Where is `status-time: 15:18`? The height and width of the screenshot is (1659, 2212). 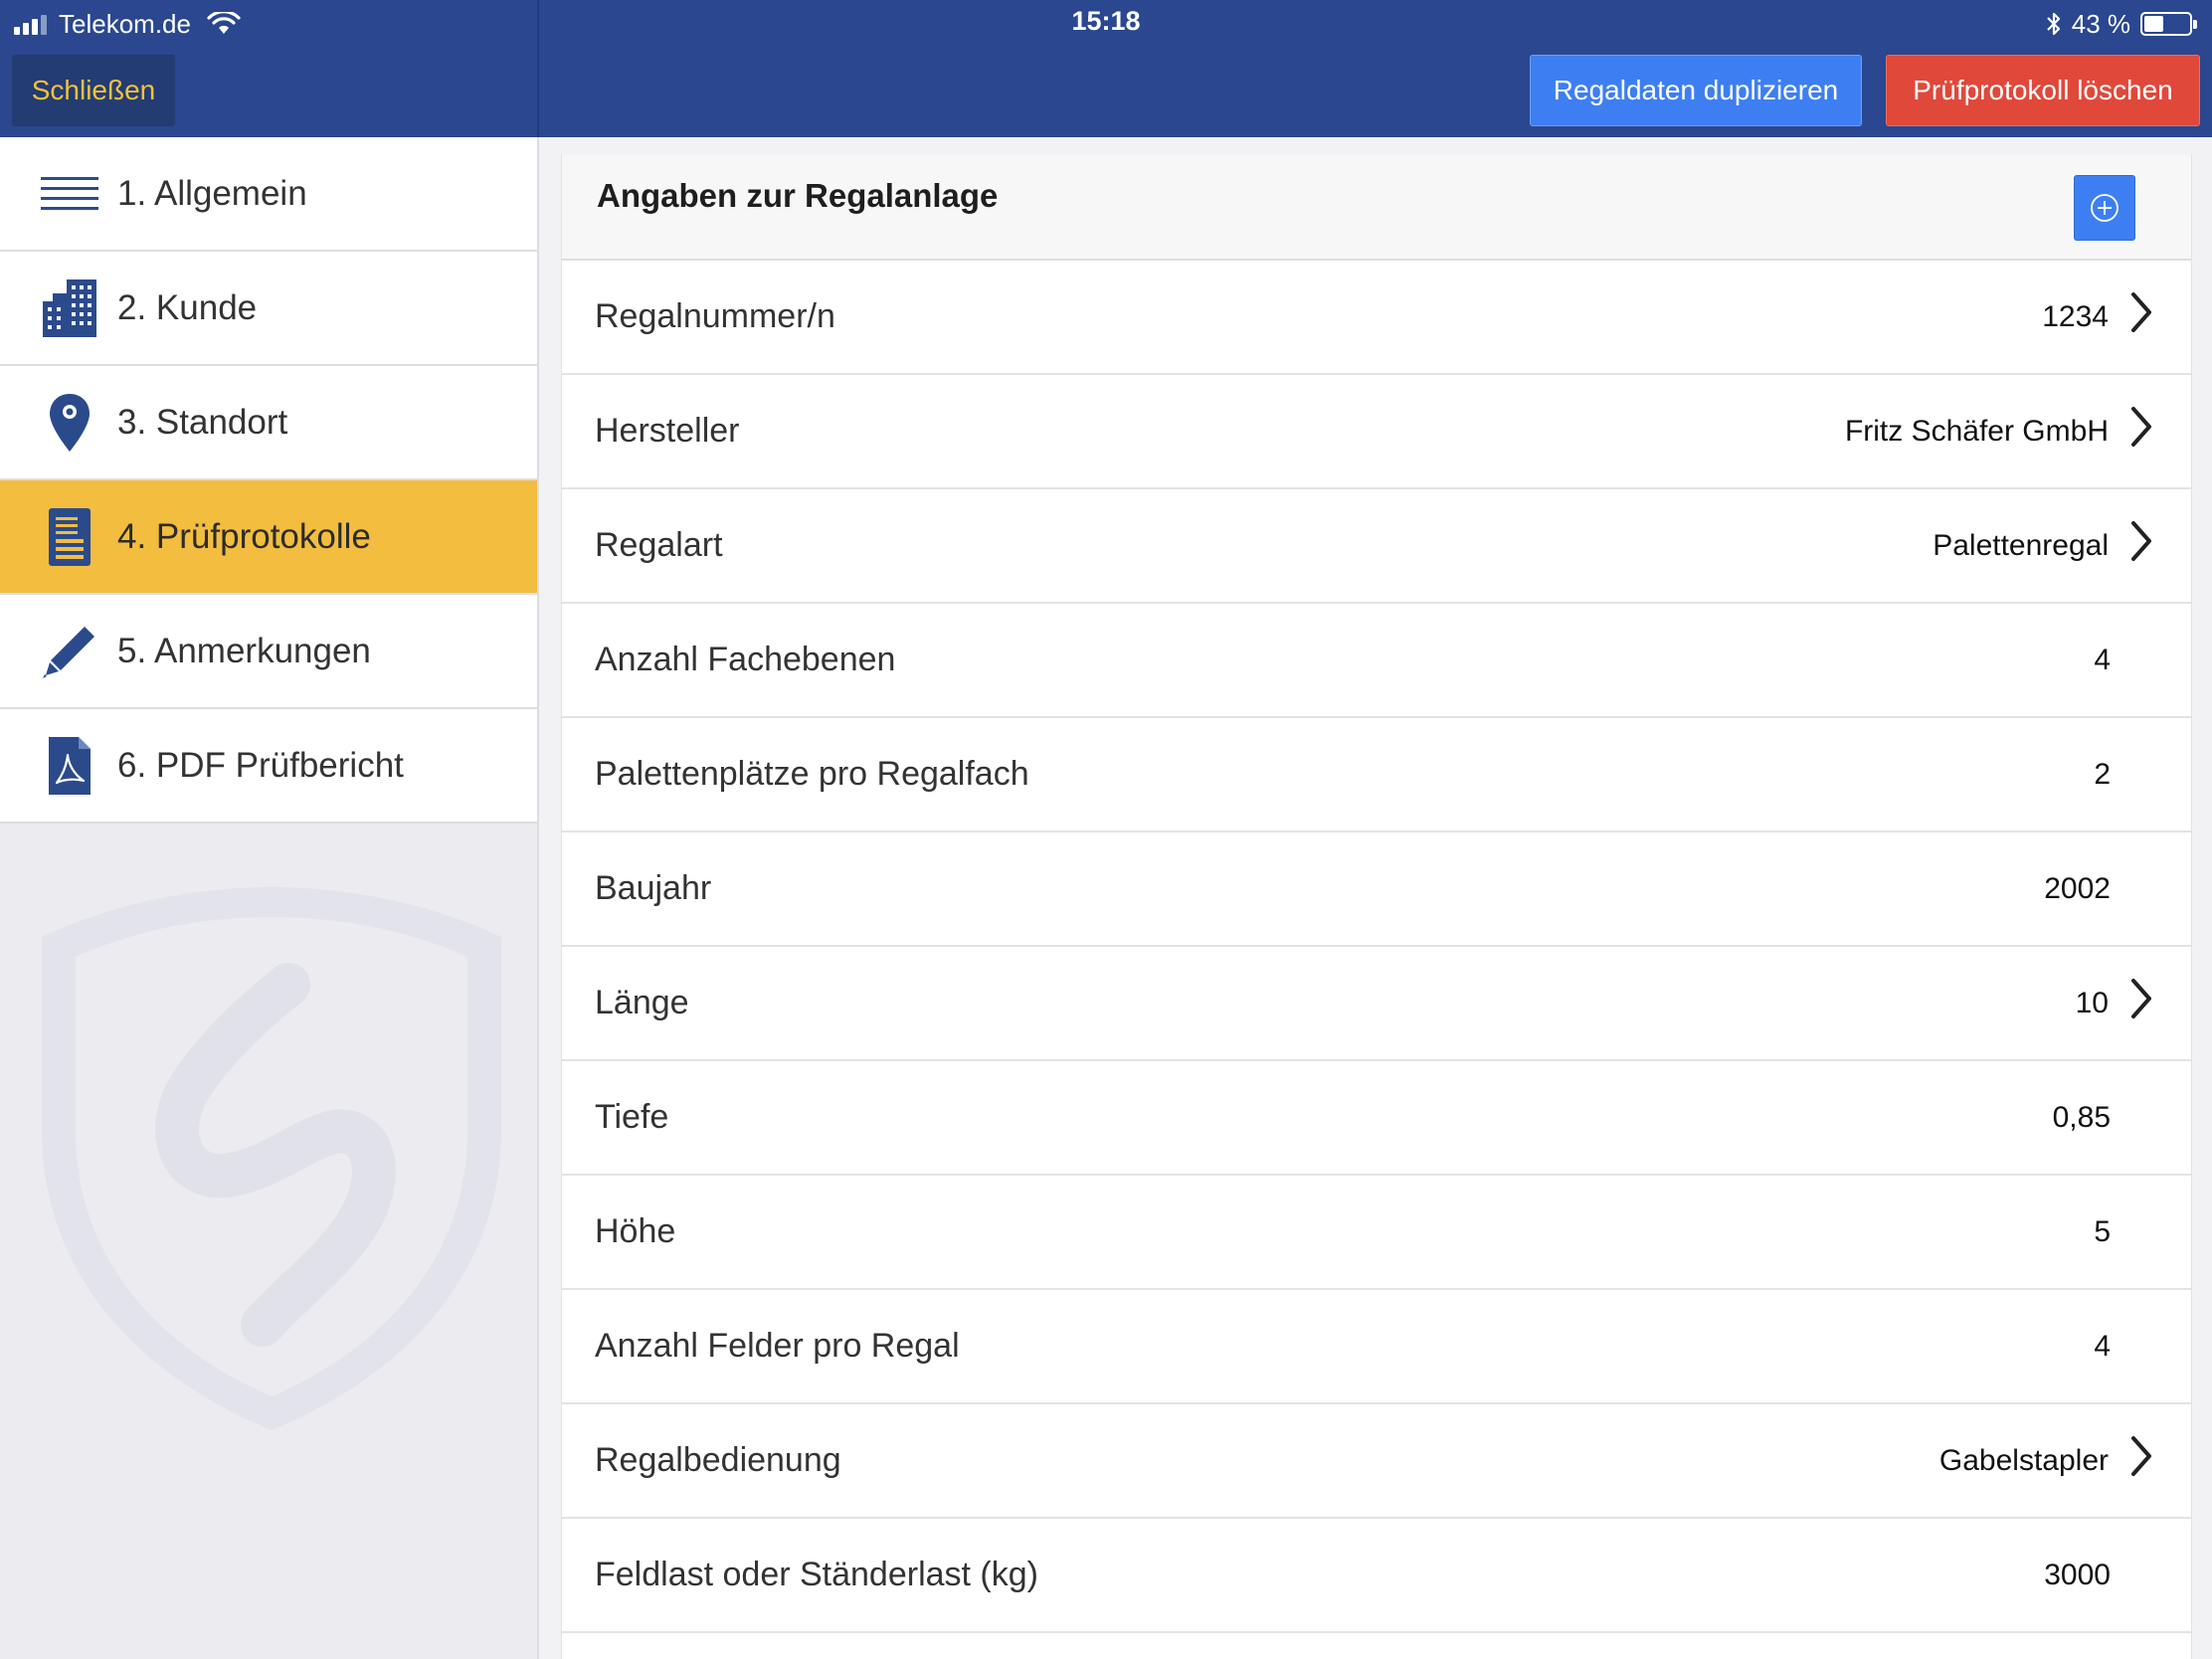 status-time: 15:18 is located at coordinates (1106, 21).